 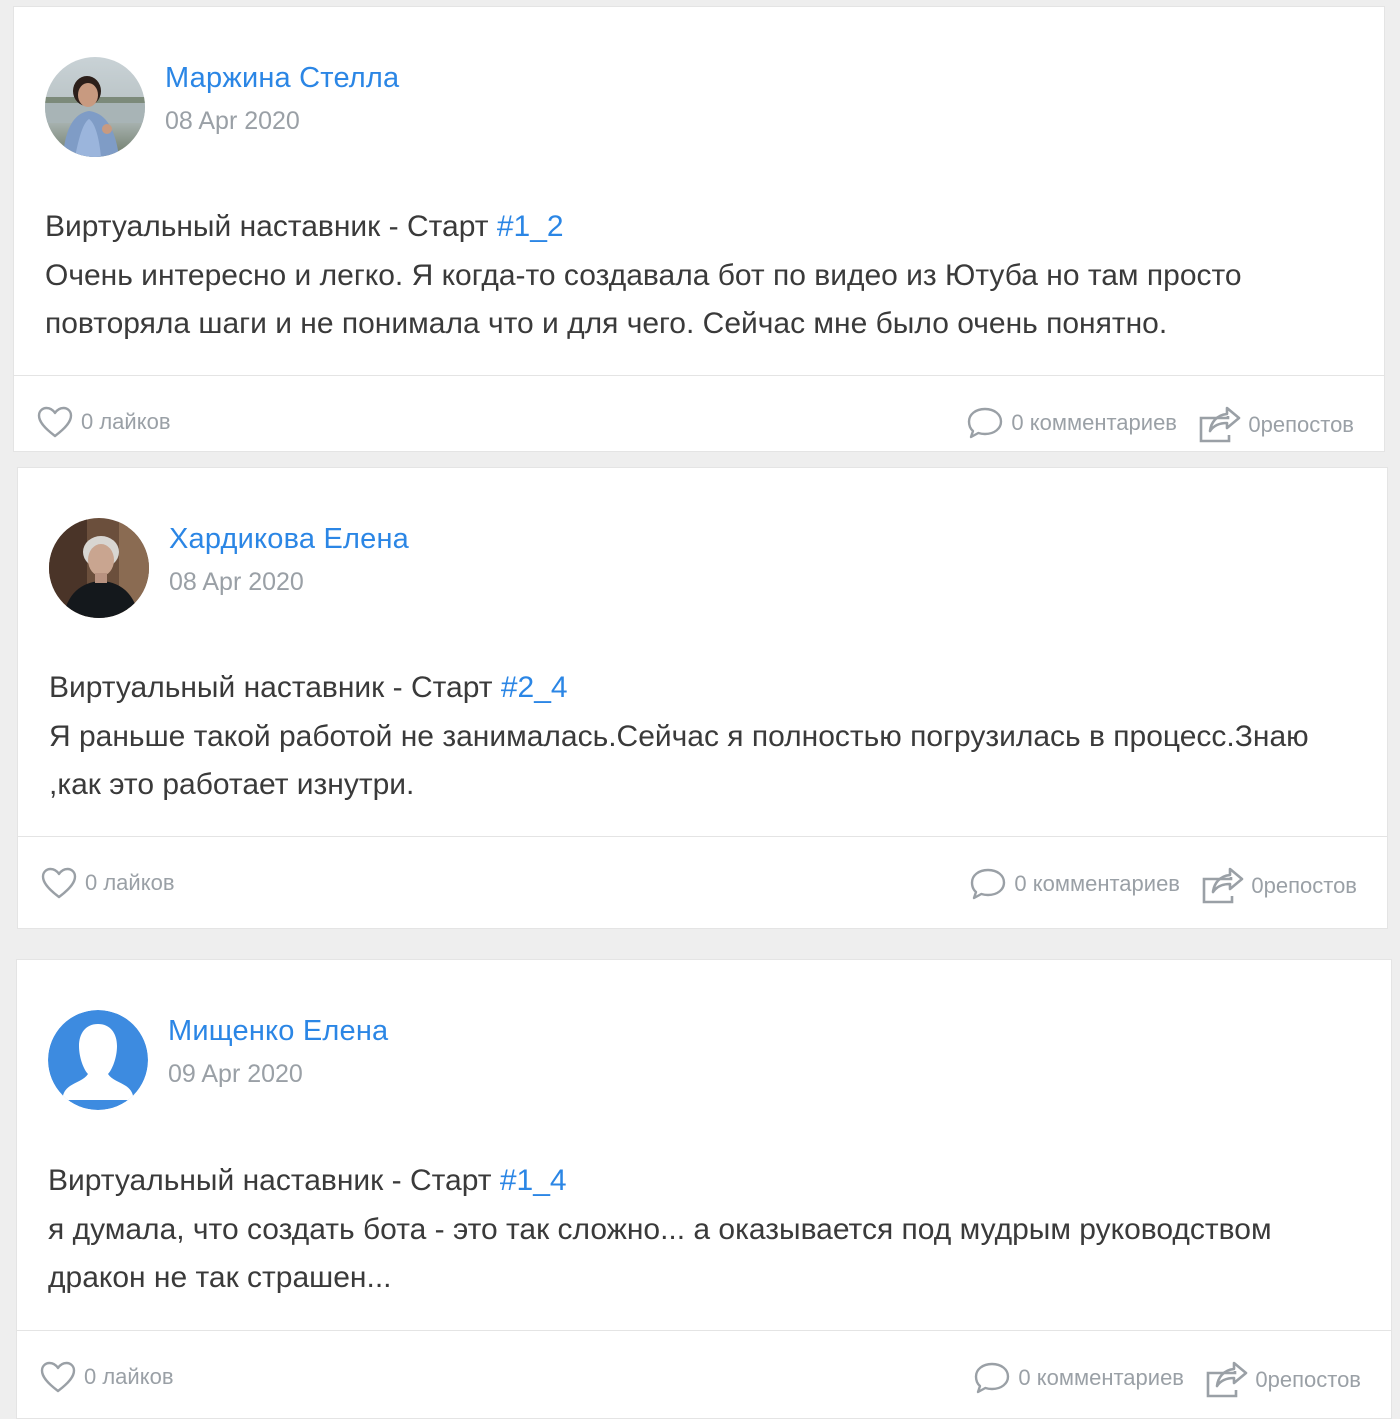 I want to click on post-date: 09 Apr 2020, so click(x=235, y=1074).